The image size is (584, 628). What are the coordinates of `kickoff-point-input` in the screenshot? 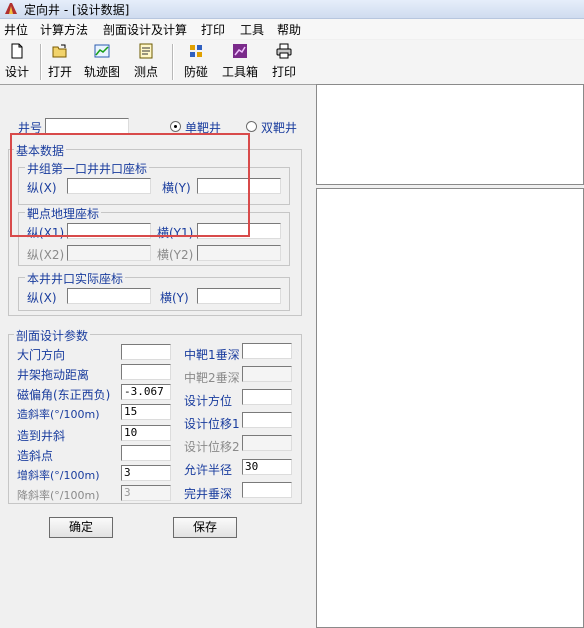 It's located at (146, 453).